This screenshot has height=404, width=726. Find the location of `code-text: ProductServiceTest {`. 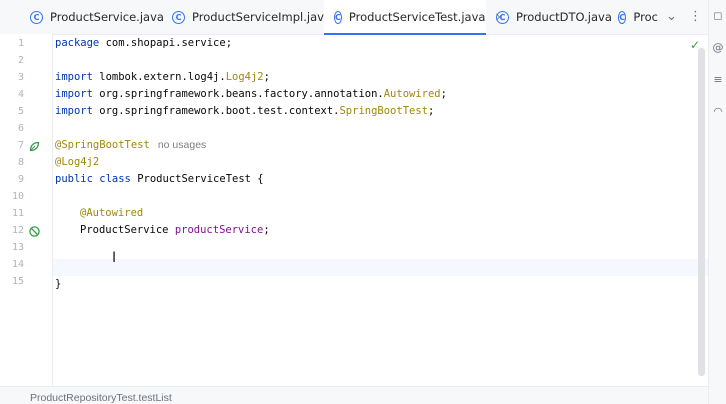

code-text: ProductServiceTest { is located at coordinates (197, 179).